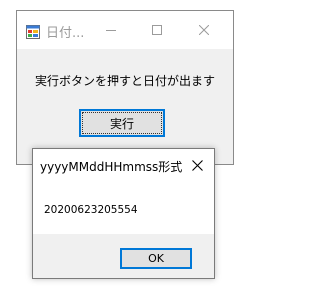 The image size is (320, 307). I want to click on dialog-titlebar: yyyyMMddHHmmss形式, so click(123, 165).